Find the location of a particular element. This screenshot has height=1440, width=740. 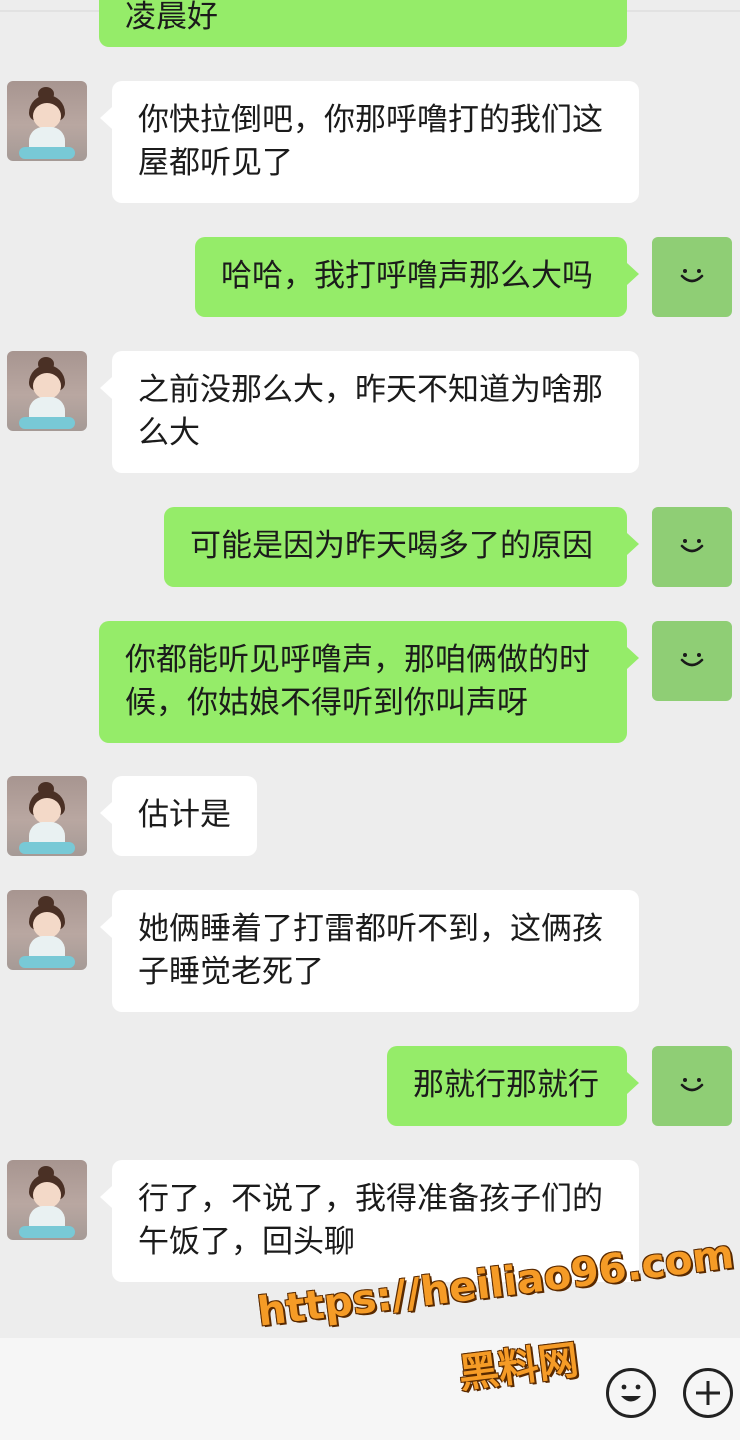

outgoing-message-bubble: 你都能听见呼噜声，那咱俩做的时候，你姑娘不得听到你叫声呀 is located at coordinates (369, 682).